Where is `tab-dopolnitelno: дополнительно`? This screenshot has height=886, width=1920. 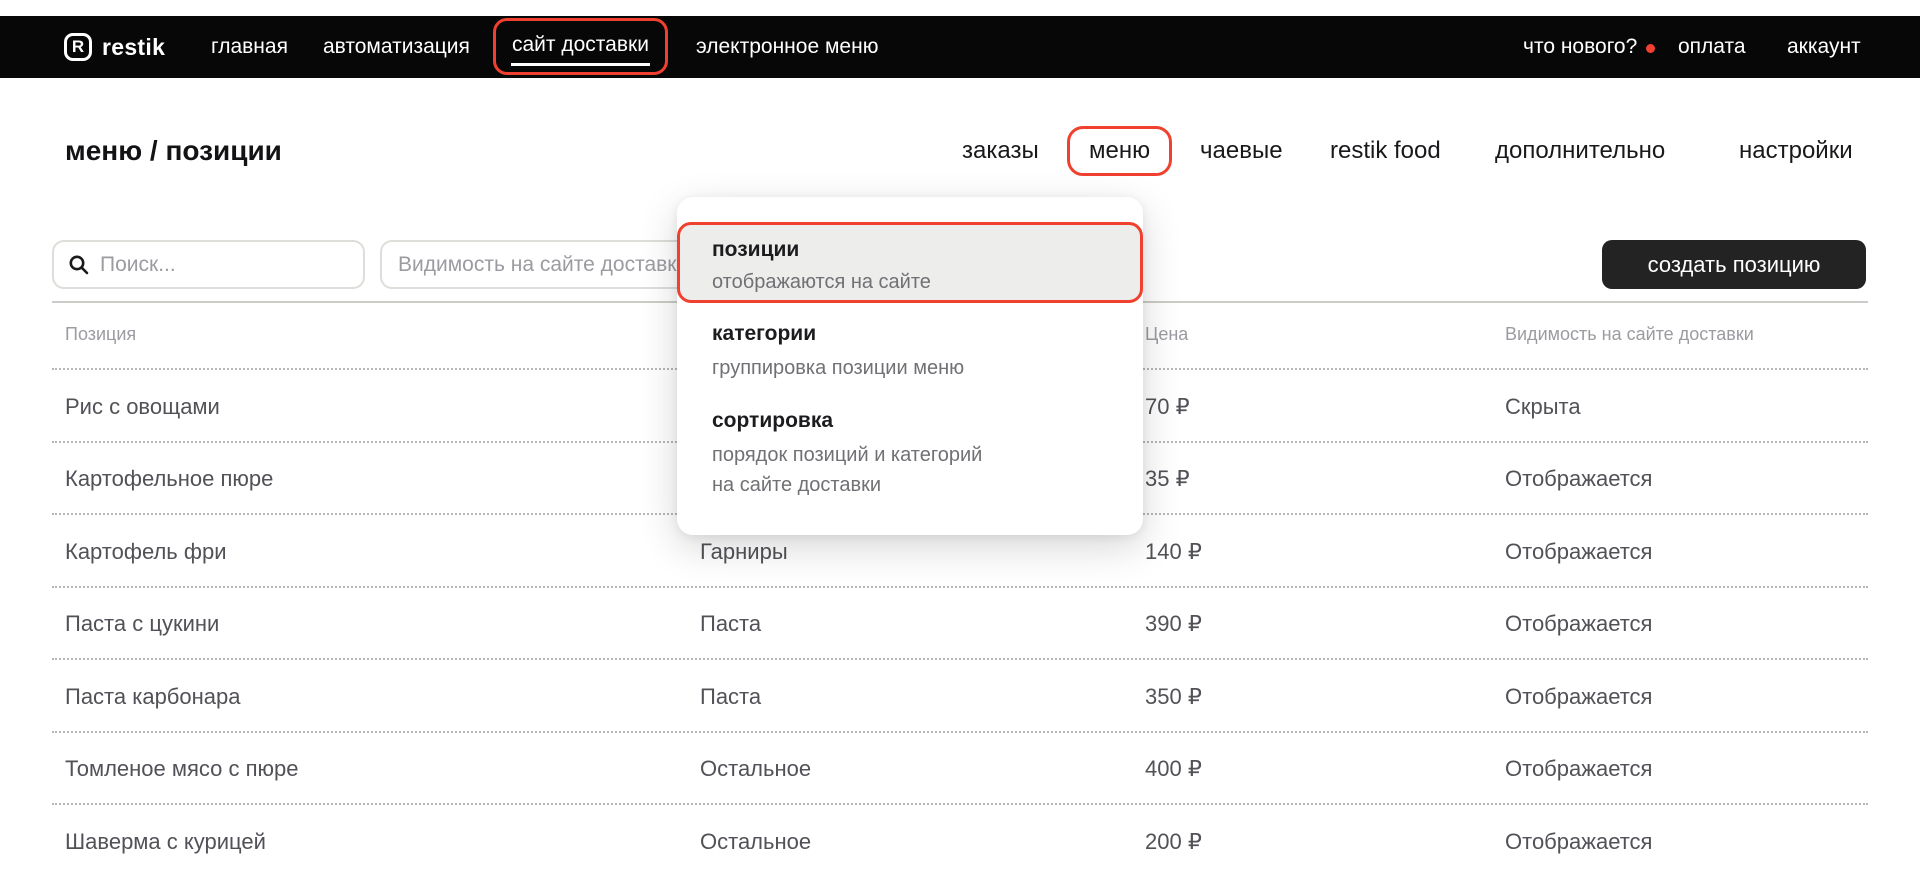 tab-dopolnitelno: дополнительно is located at coordinates (1580, 151).